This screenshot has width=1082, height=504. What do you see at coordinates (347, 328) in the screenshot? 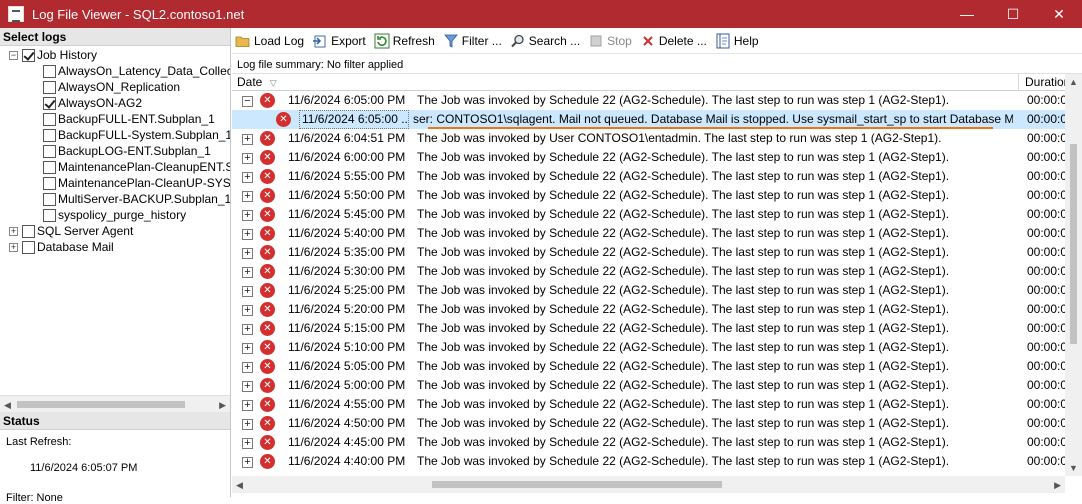
I see `row-date: 11/6/2024 5:15:00 PM` at bounding box center [347, 328].